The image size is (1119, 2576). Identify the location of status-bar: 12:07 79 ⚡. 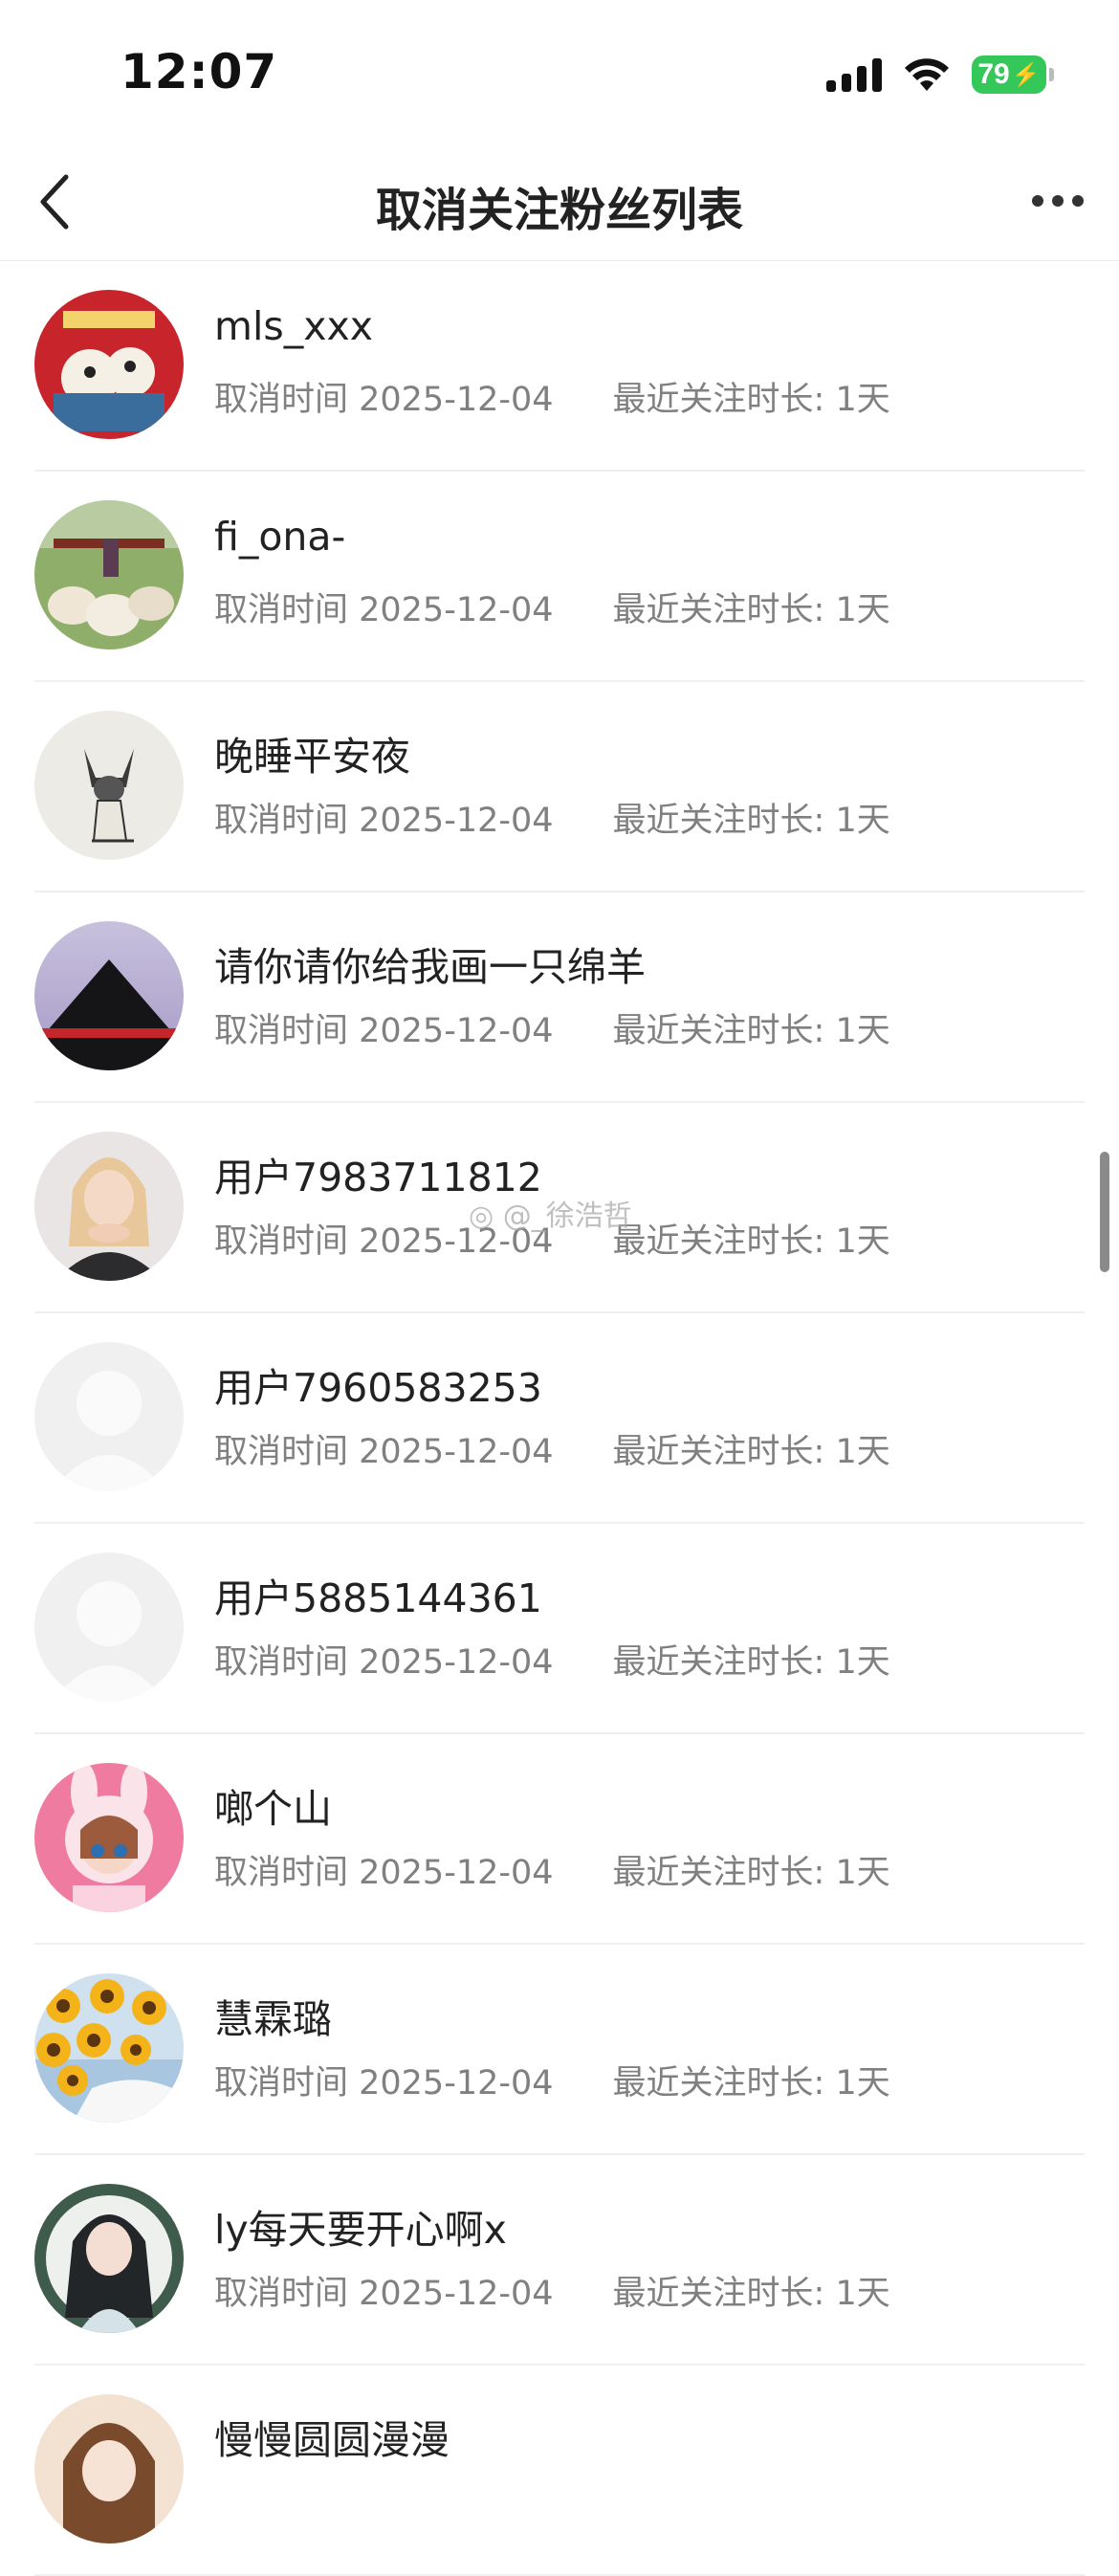
(559, 72).